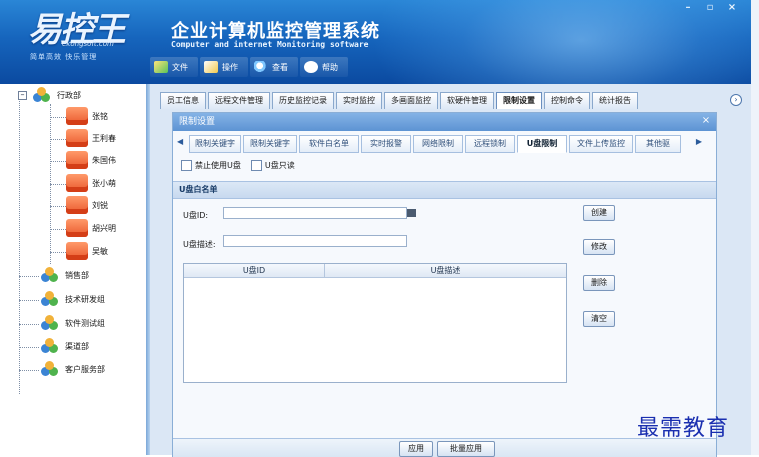 The height and width of the screenshot is (457, 759). What do you see at coordinates (180, 141) in the screenshot?
I see `scroll-left-icon: ◀` at bounding box center [180, 141].